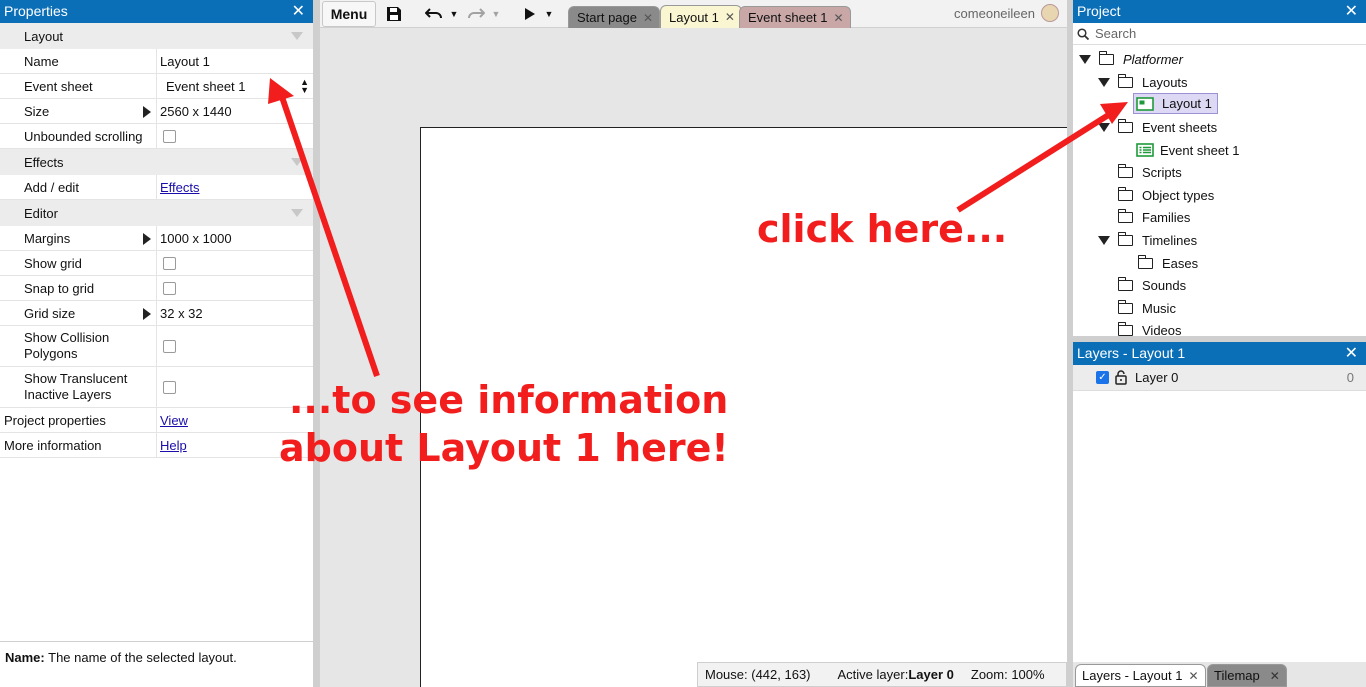  I want to click on tree-sounds: Sounds, so click(1151, 285).